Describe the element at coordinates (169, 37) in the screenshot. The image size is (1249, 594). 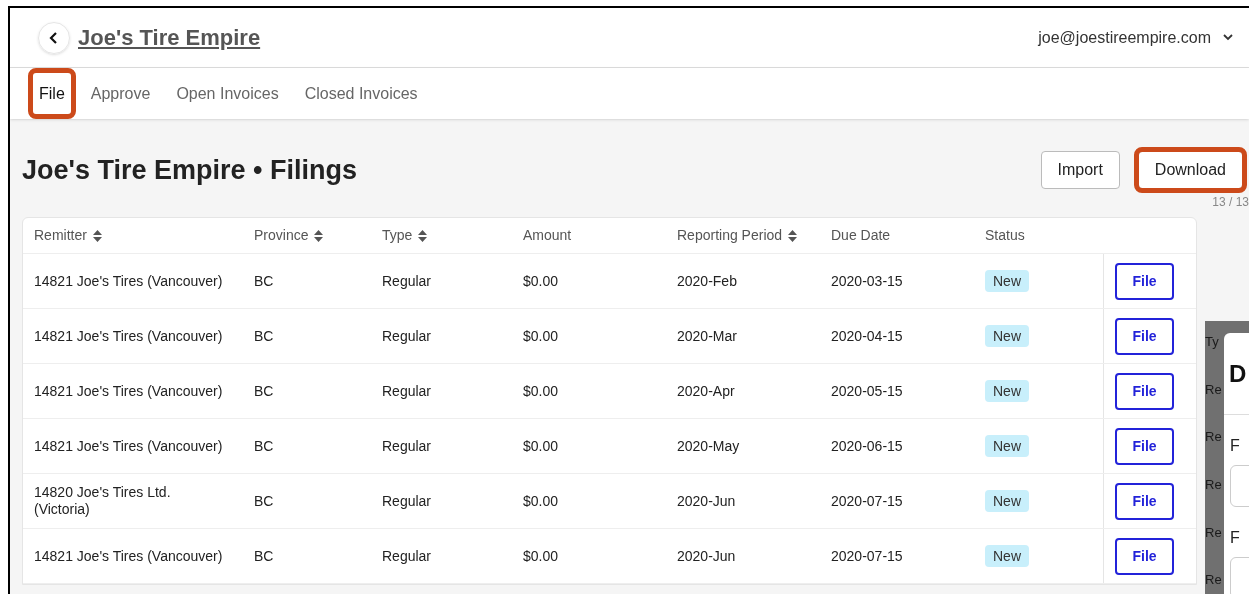
I see `company-link: Joe's Tire Empire` at that location.